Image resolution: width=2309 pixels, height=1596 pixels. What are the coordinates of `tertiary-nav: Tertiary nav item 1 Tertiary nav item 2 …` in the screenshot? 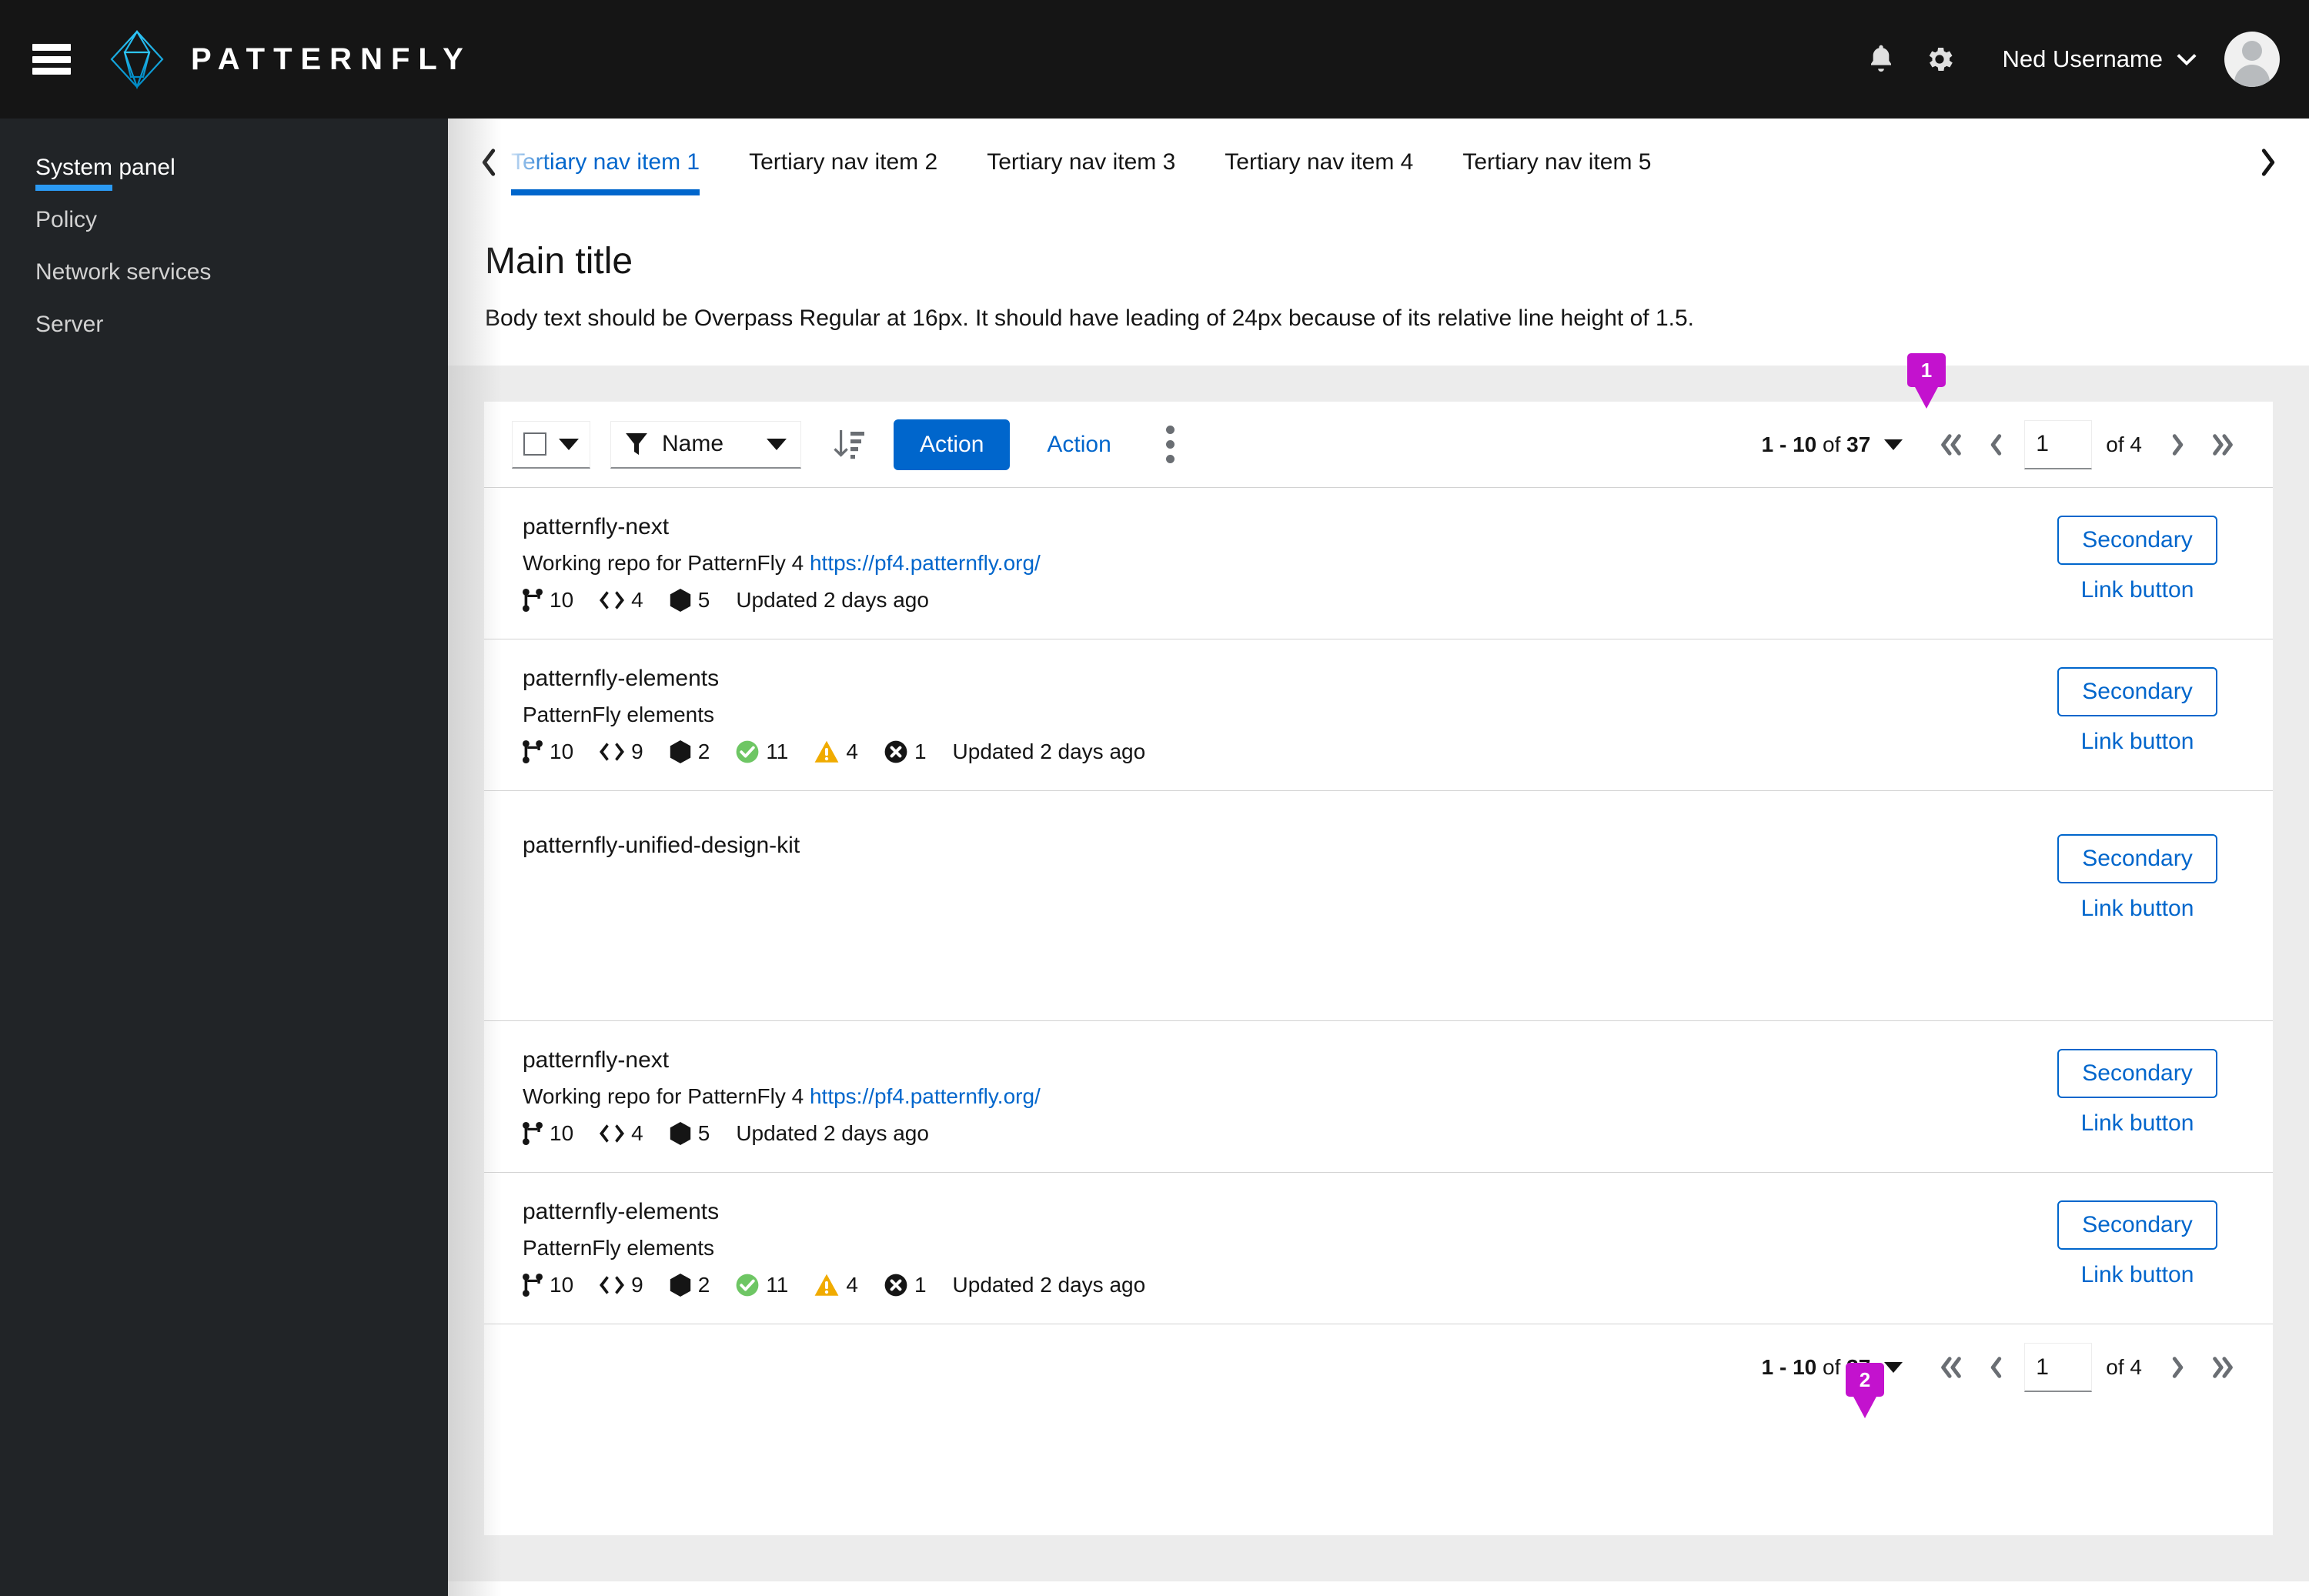 It's located at (1378, 162).